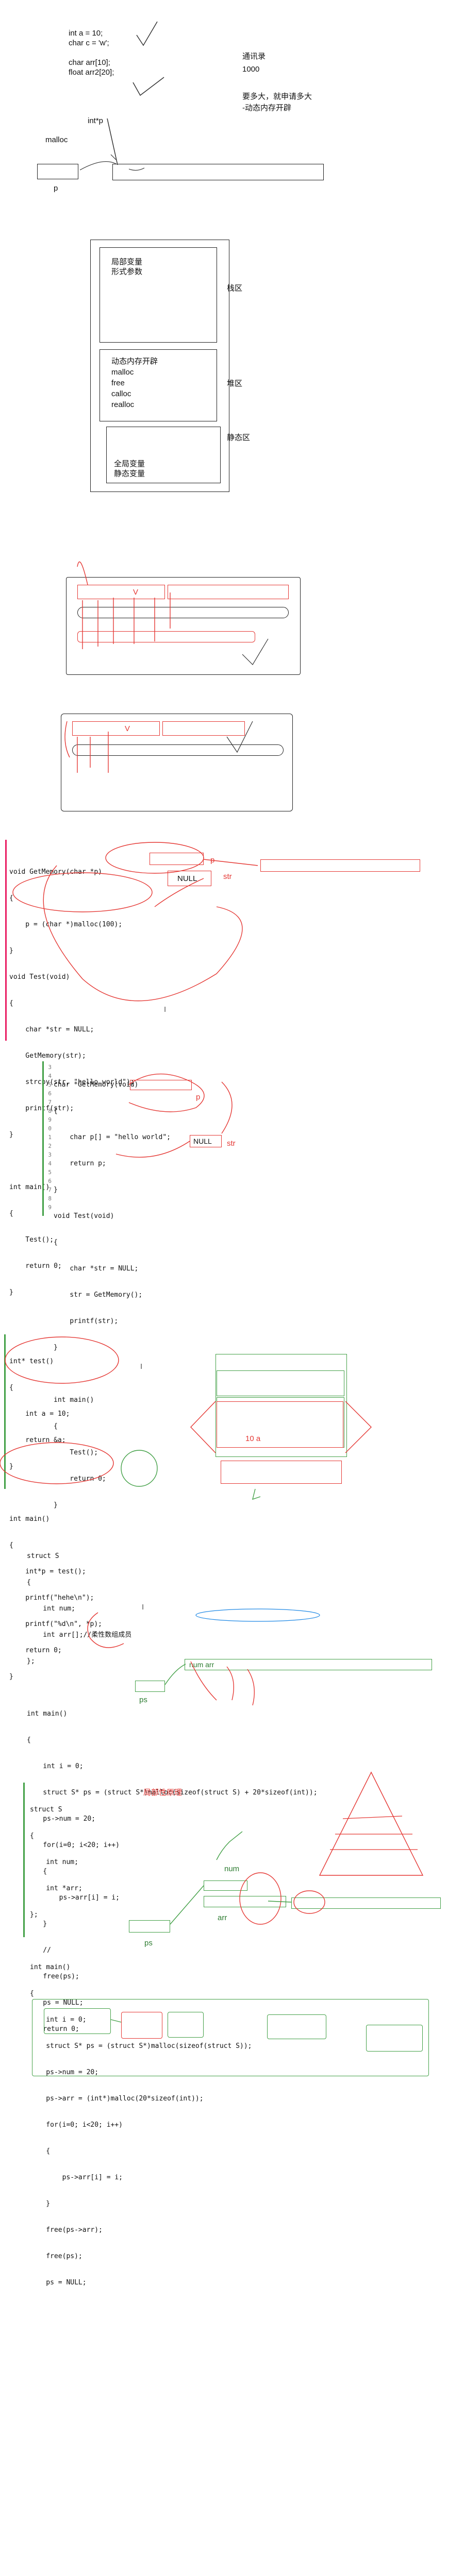 This screenshot has width=464, height=2576. I want to click on heap-100-box, so click(340, 865).